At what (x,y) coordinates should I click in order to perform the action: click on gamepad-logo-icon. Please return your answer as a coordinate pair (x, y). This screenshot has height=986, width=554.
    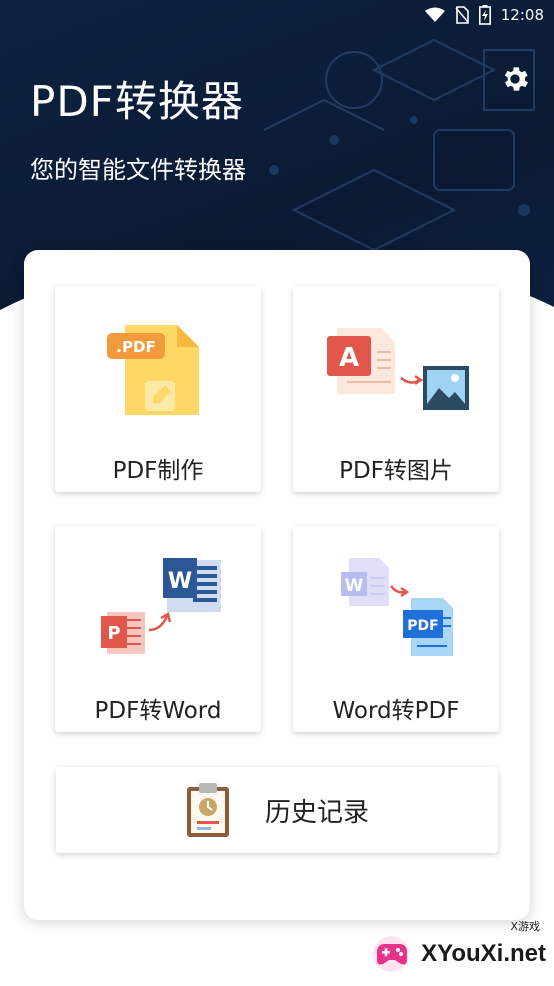
    Looking at the image, I should click on (391, 954).